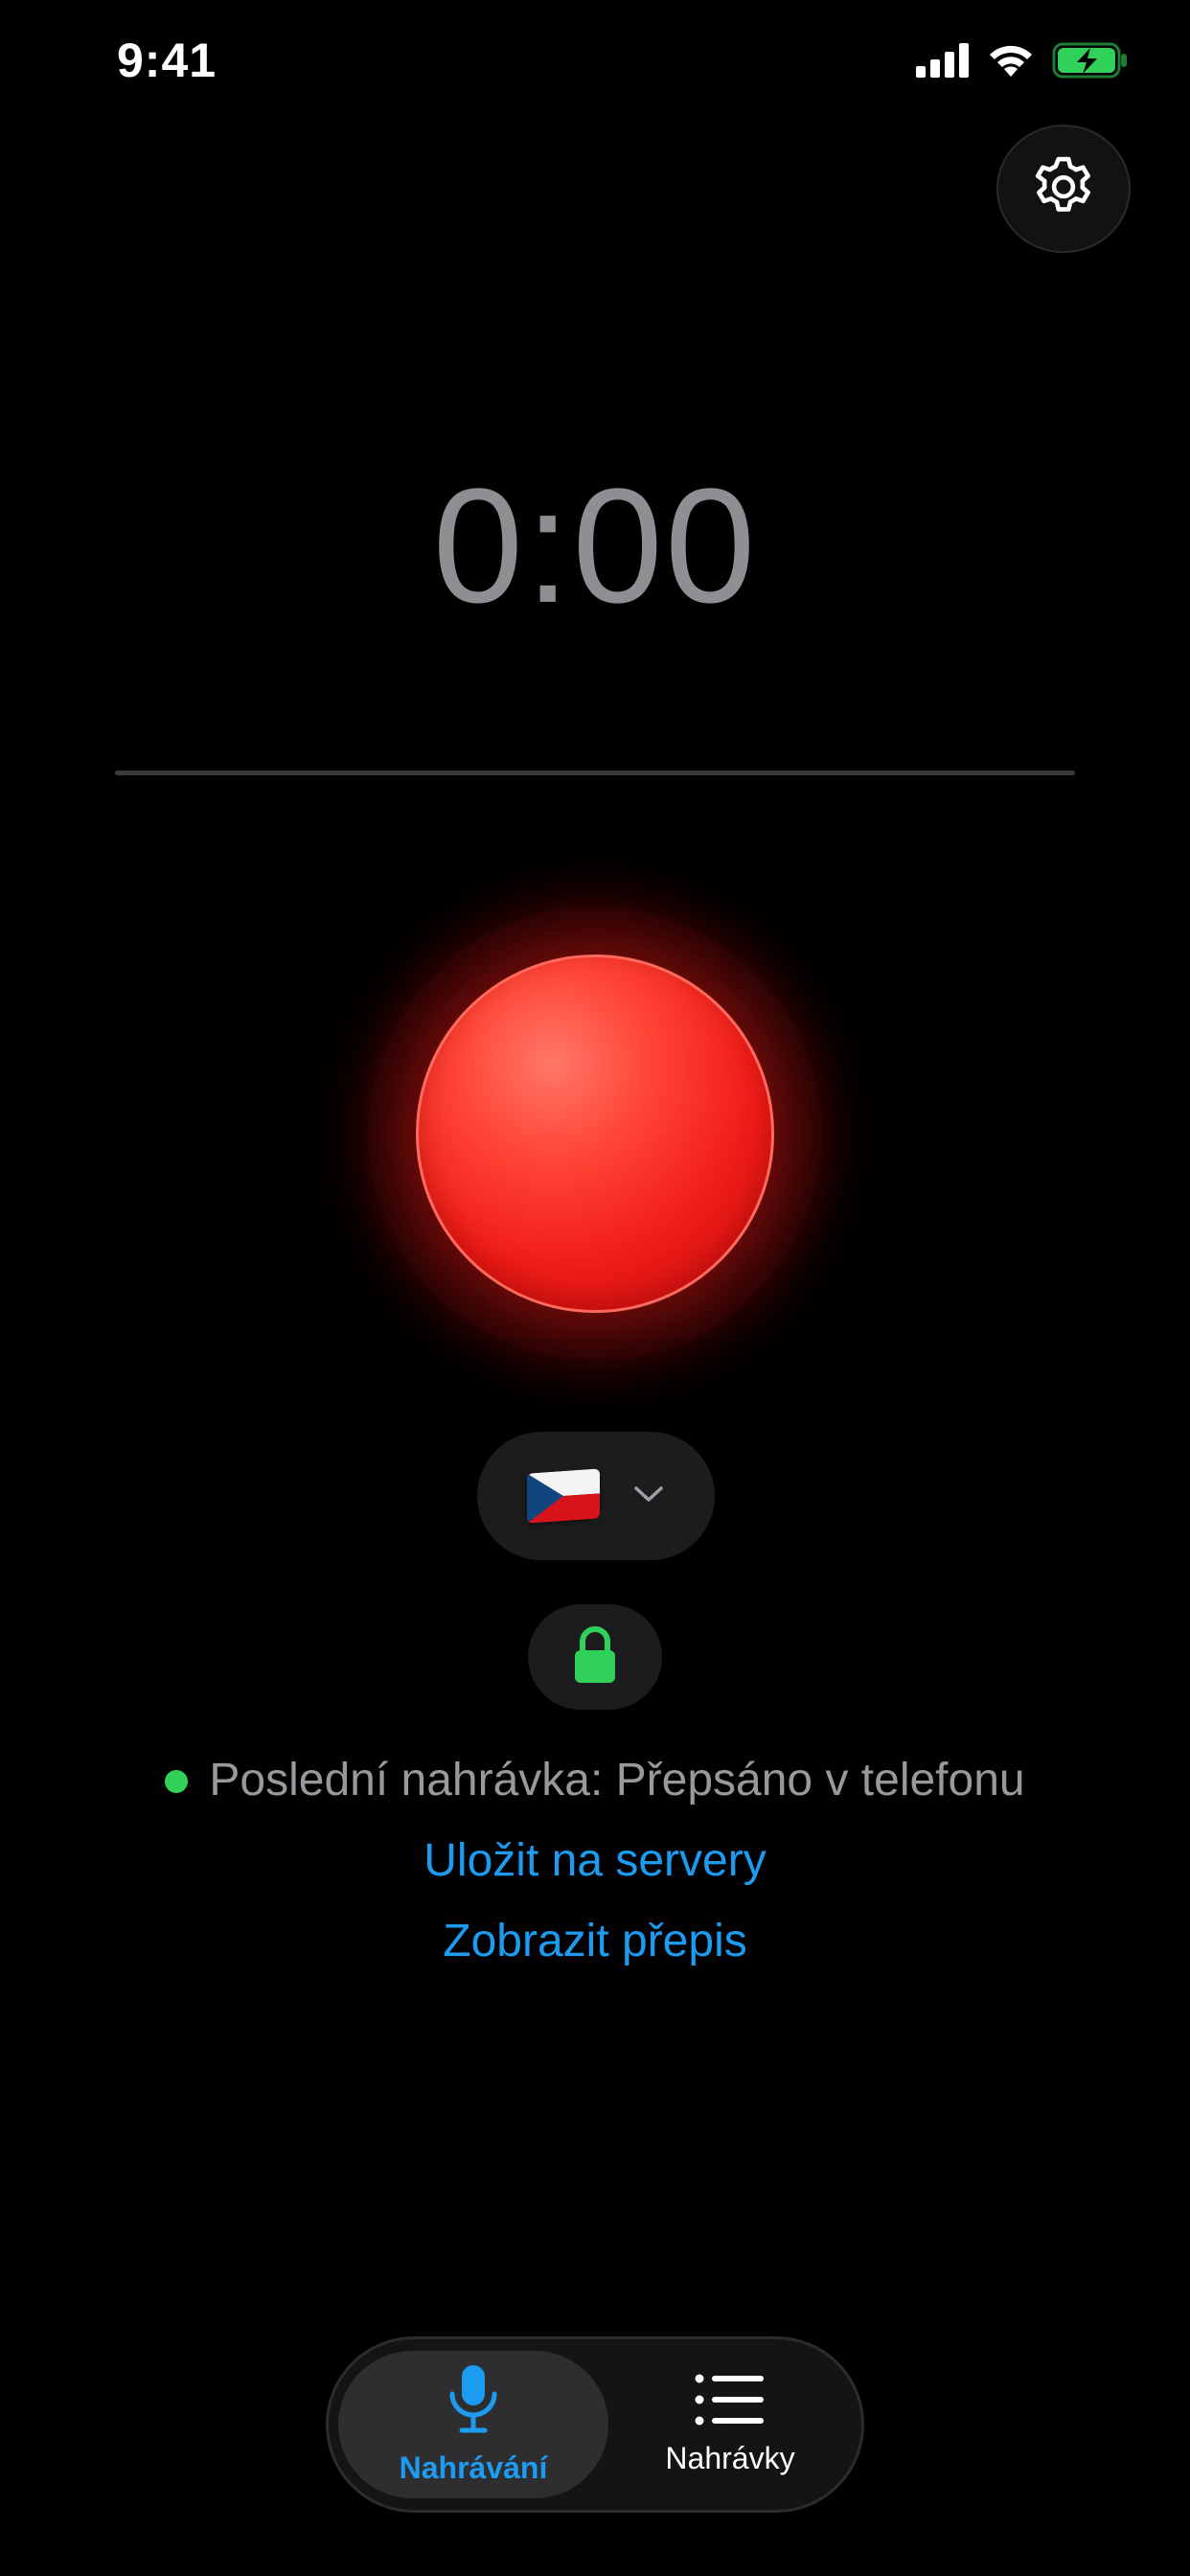 The height and width of the screenshot is (2576, 1190). Describe the element at coordinates (617, 1780) in the screenshot. I see `last-recording-text: Poslední nahrávka: Přepsáno v telefonu` at that location.